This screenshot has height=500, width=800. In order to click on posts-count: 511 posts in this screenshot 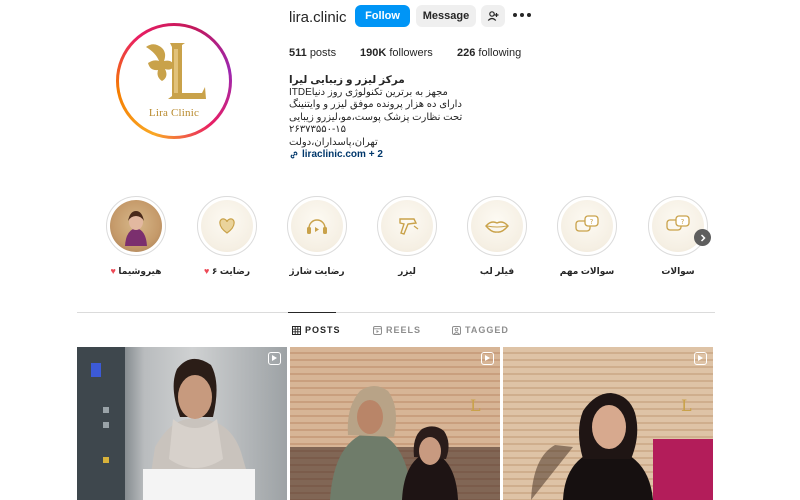, I will do `click(312, 53)`.